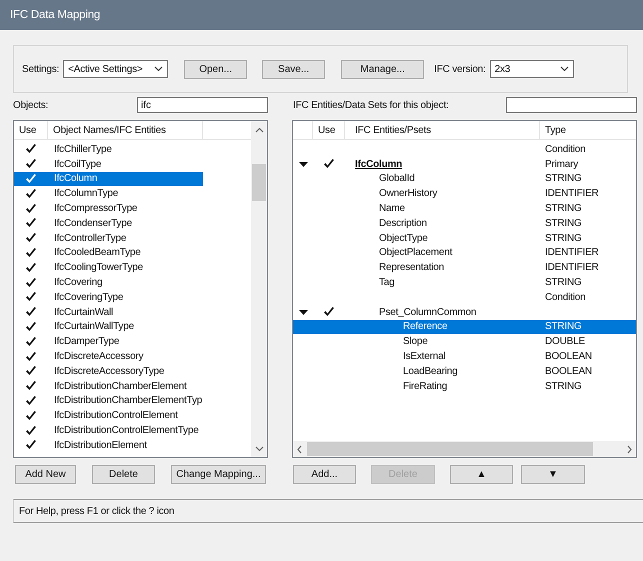 The height and width of the screenshot is (561, 643). I want to click on tree-row: Description STRING, so click(464, 223).